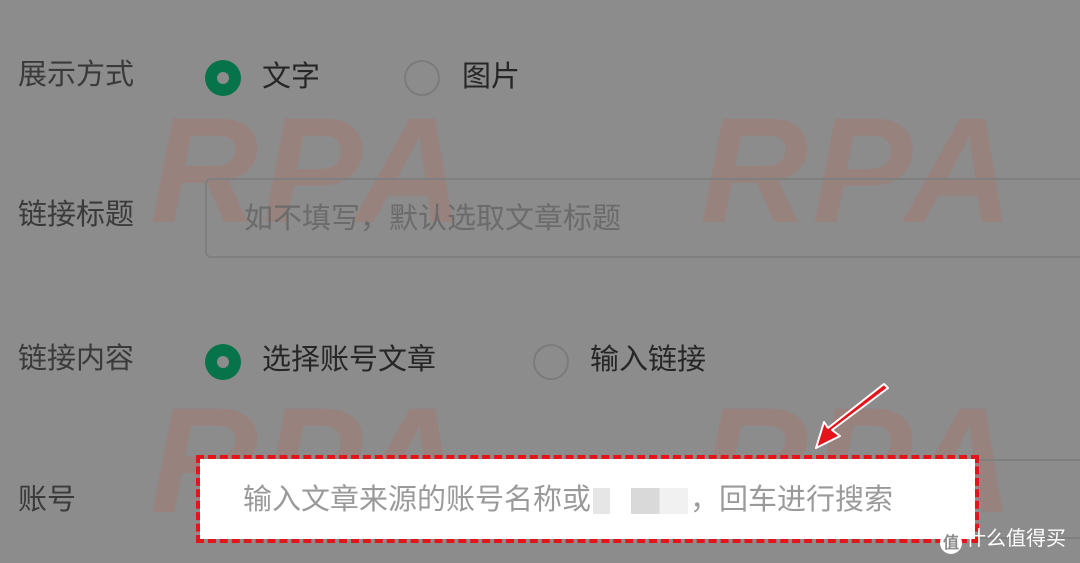 This screenshot has width=1080, height=563. Describe the element at coordinates (491, 76) in the screenshot. I see `radio-image-label: 图片` at that location.